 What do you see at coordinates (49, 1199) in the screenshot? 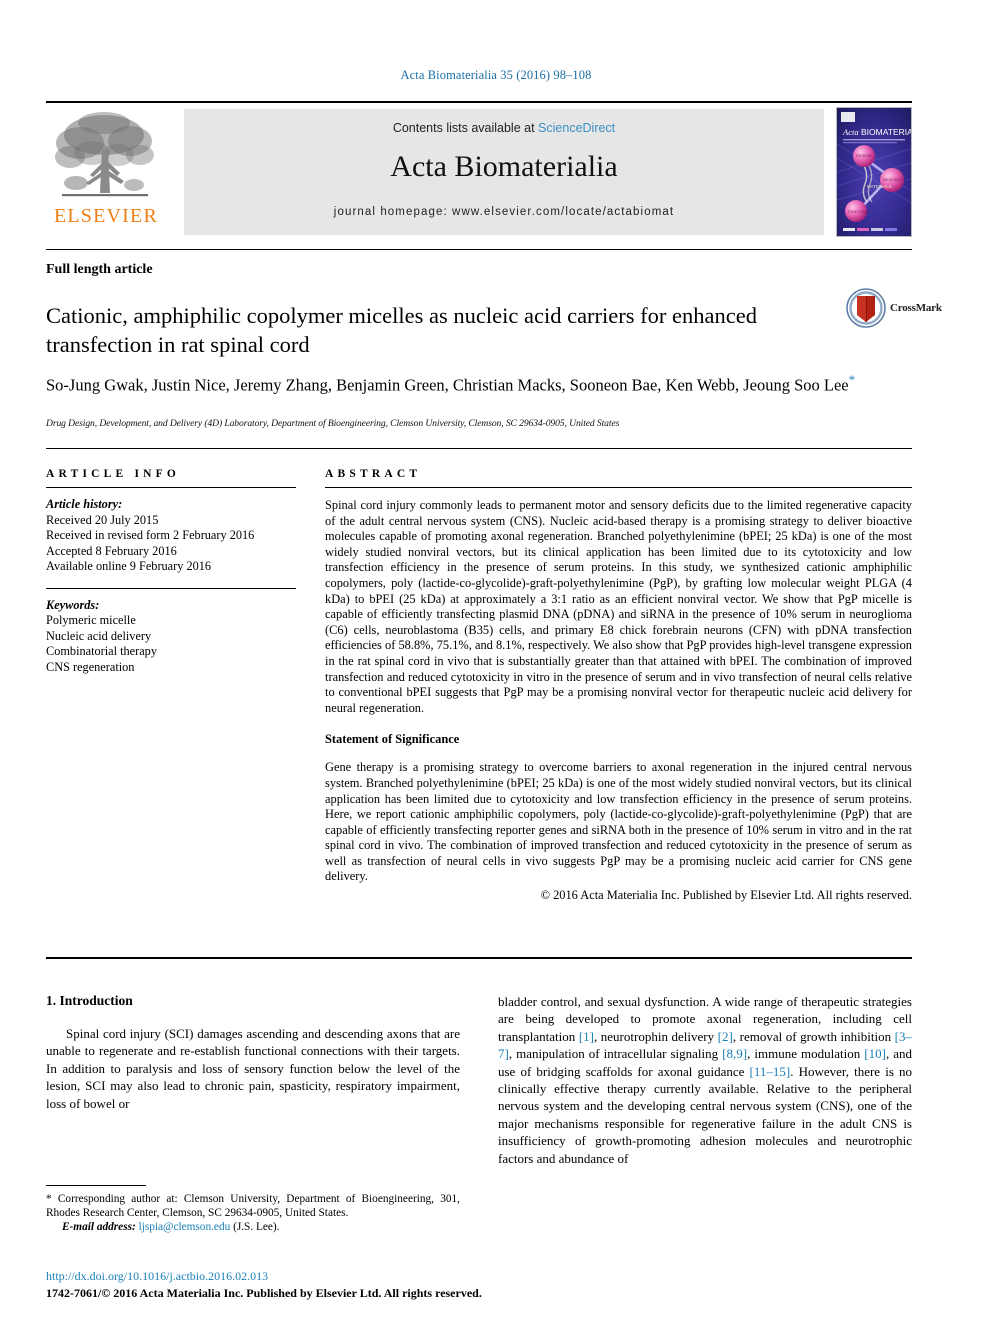
I see `footnote-marker: *` at bounding box center [49, 1199].